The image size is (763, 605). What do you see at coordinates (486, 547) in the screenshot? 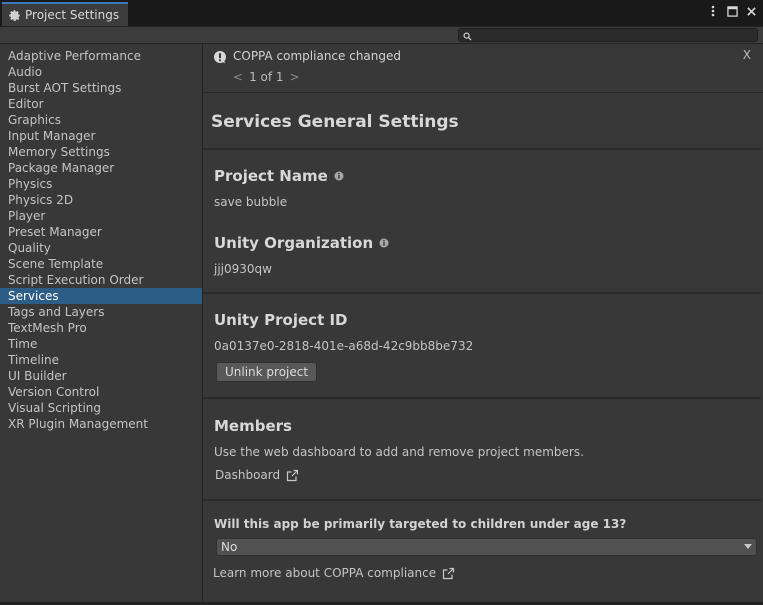
I see `coppa-dropdown: No` at bounding box center [486, 547].